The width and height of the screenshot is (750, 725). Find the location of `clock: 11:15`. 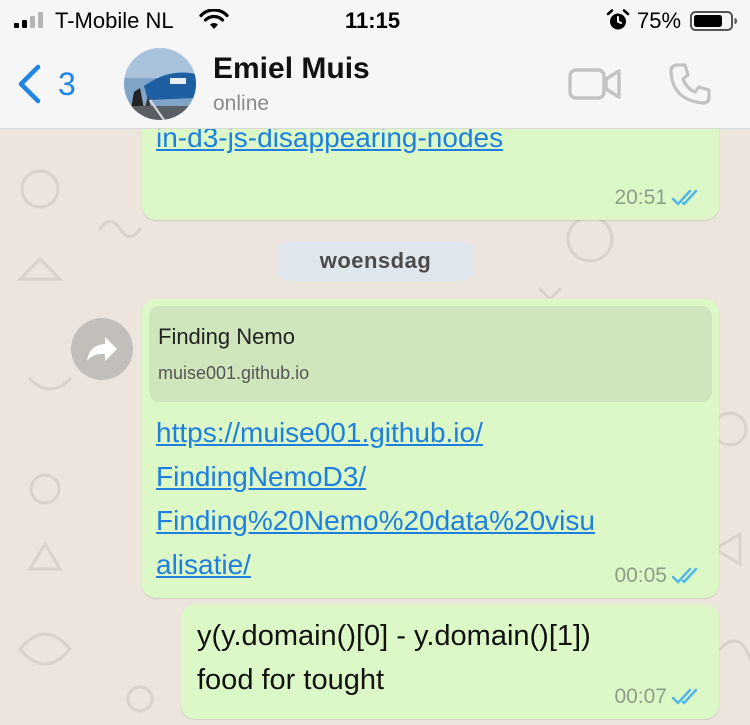

clock: 11:15 is located at coordinates (373, 20).